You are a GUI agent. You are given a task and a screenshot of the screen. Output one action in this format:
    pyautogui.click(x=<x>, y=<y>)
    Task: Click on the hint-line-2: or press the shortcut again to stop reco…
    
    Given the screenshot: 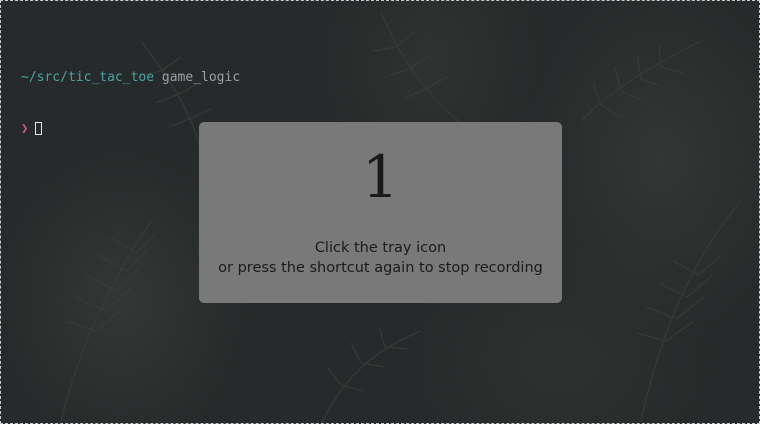 What is the action you would take?
    pyautogui.click(x=380, y=268)
    